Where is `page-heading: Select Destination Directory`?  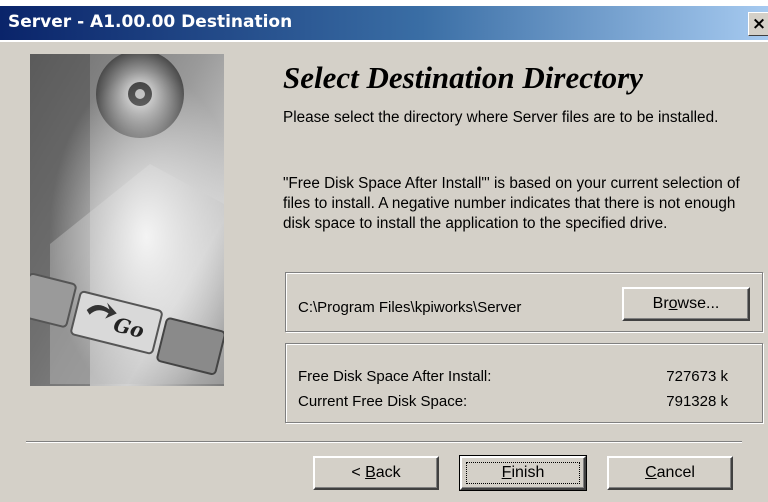 page-heading: Select Destination Directory is located at coordinates (463, 77).